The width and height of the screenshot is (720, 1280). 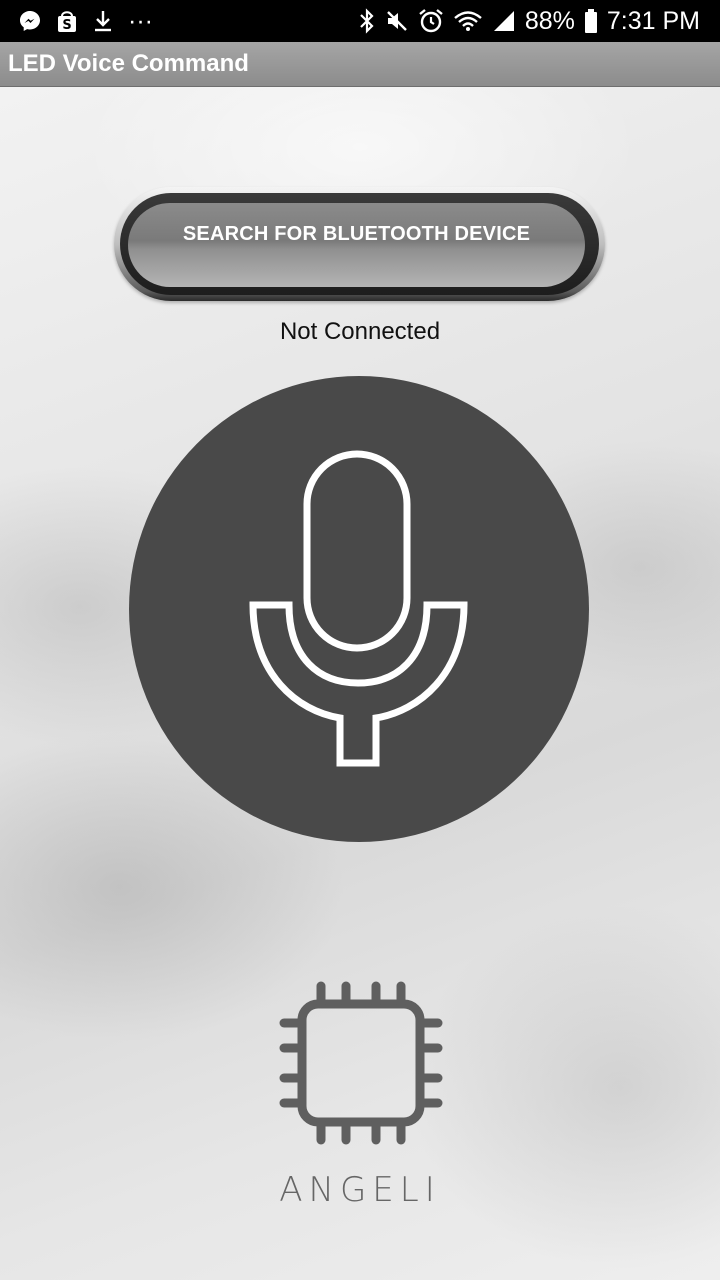 I want to click on messenger-icon, so click(x=30, y=21).